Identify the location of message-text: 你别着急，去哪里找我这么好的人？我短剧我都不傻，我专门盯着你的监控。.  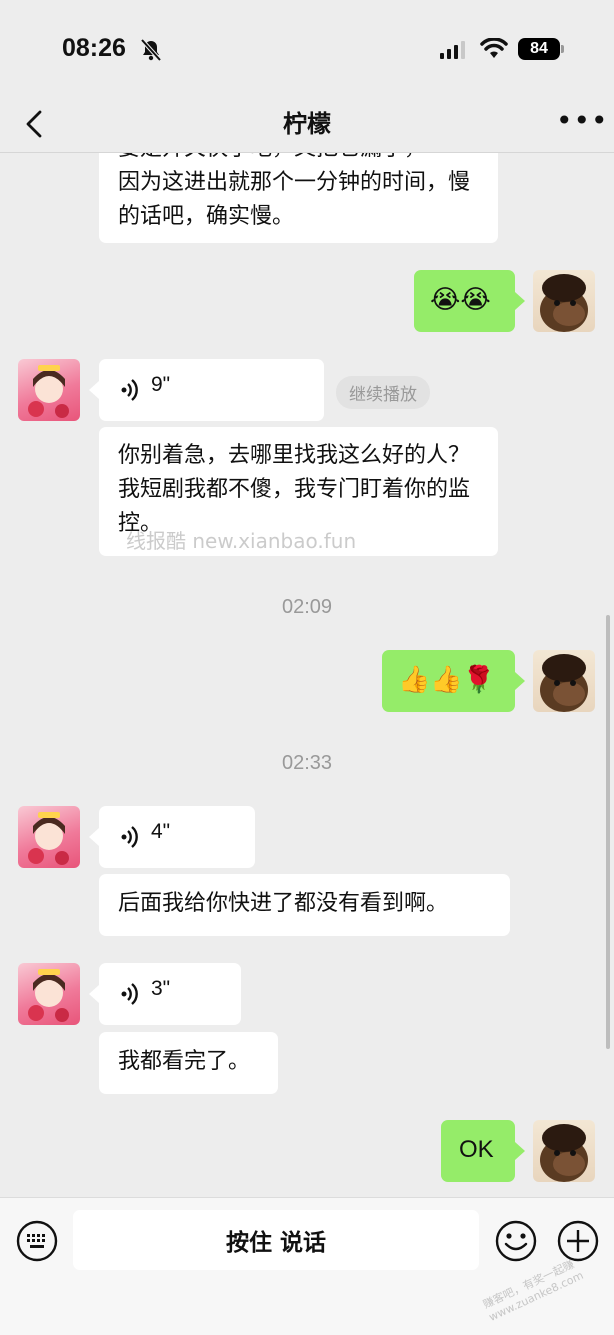
(294, 489).